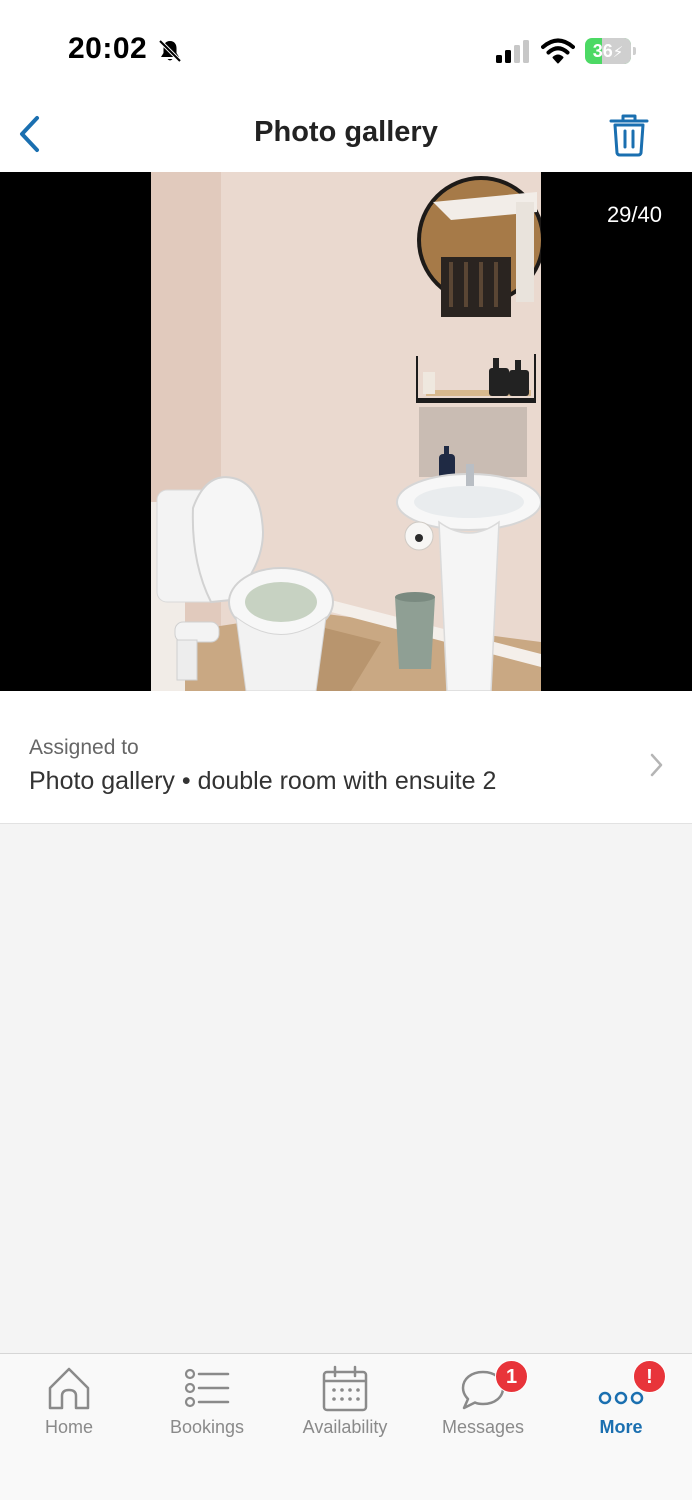  I want to click on status-bar: 20:02 36⚡, so click(346, 50).